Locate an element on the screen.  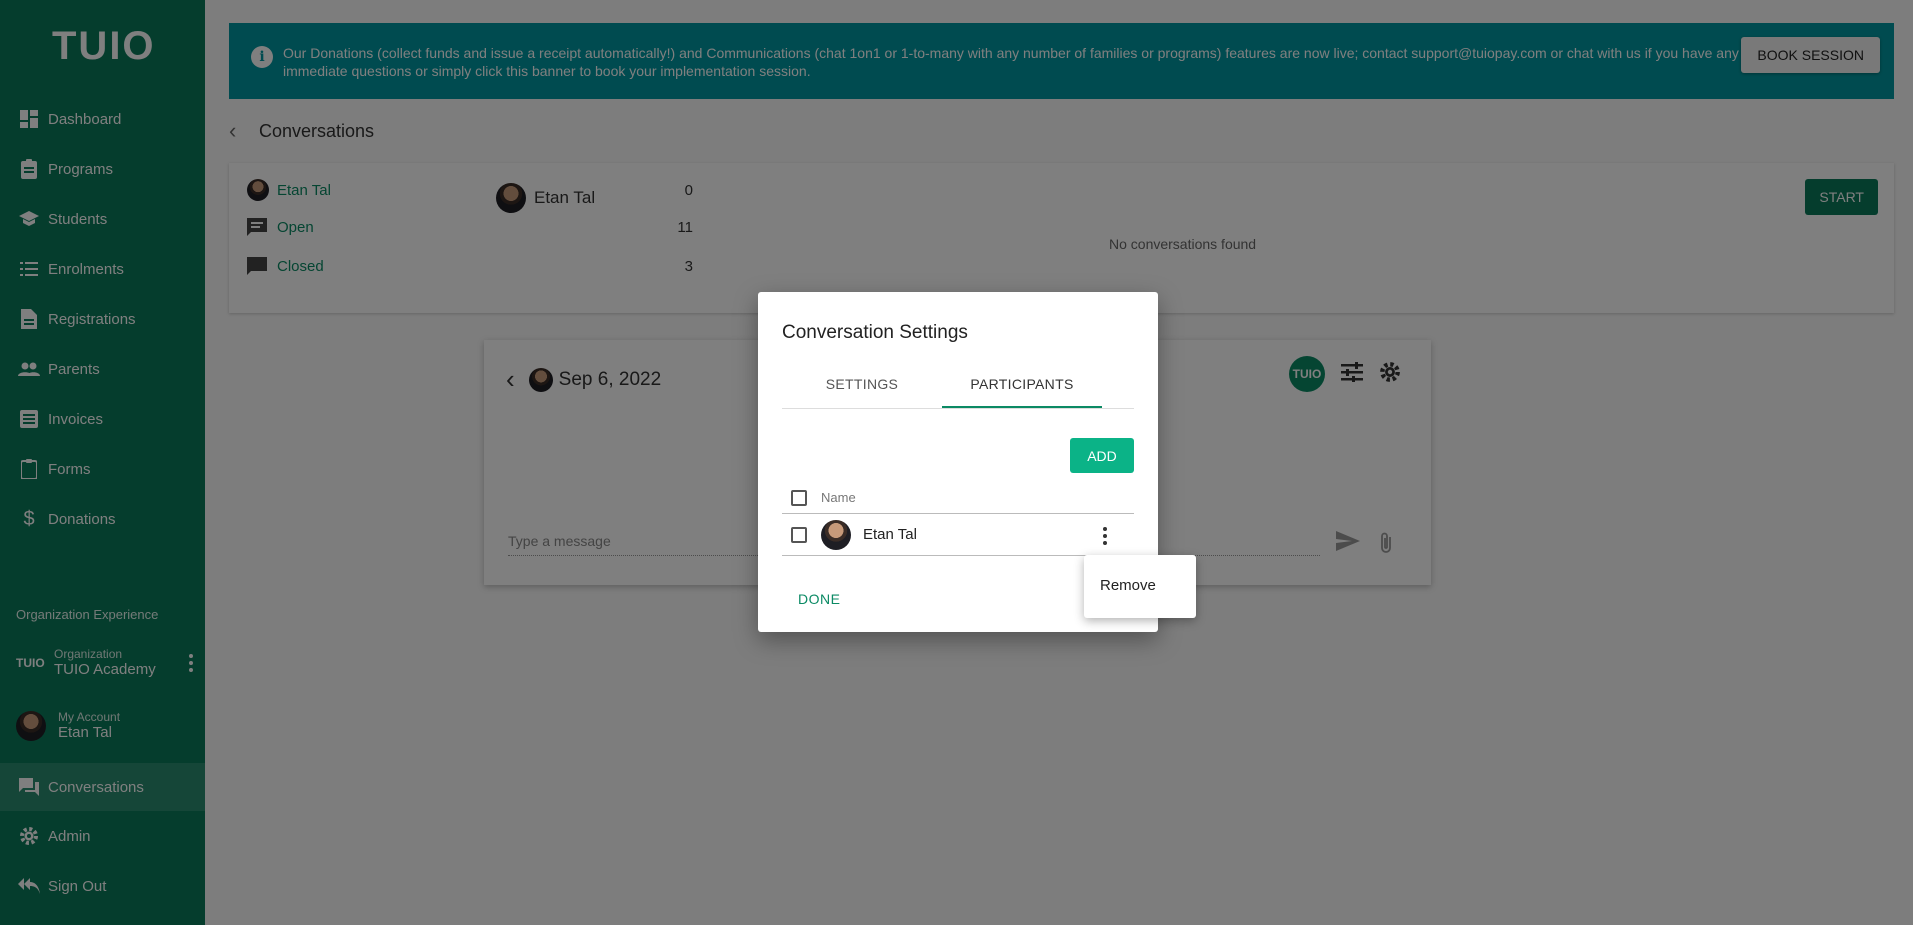
column-header-name: Name is located at coordinates (838, 497).